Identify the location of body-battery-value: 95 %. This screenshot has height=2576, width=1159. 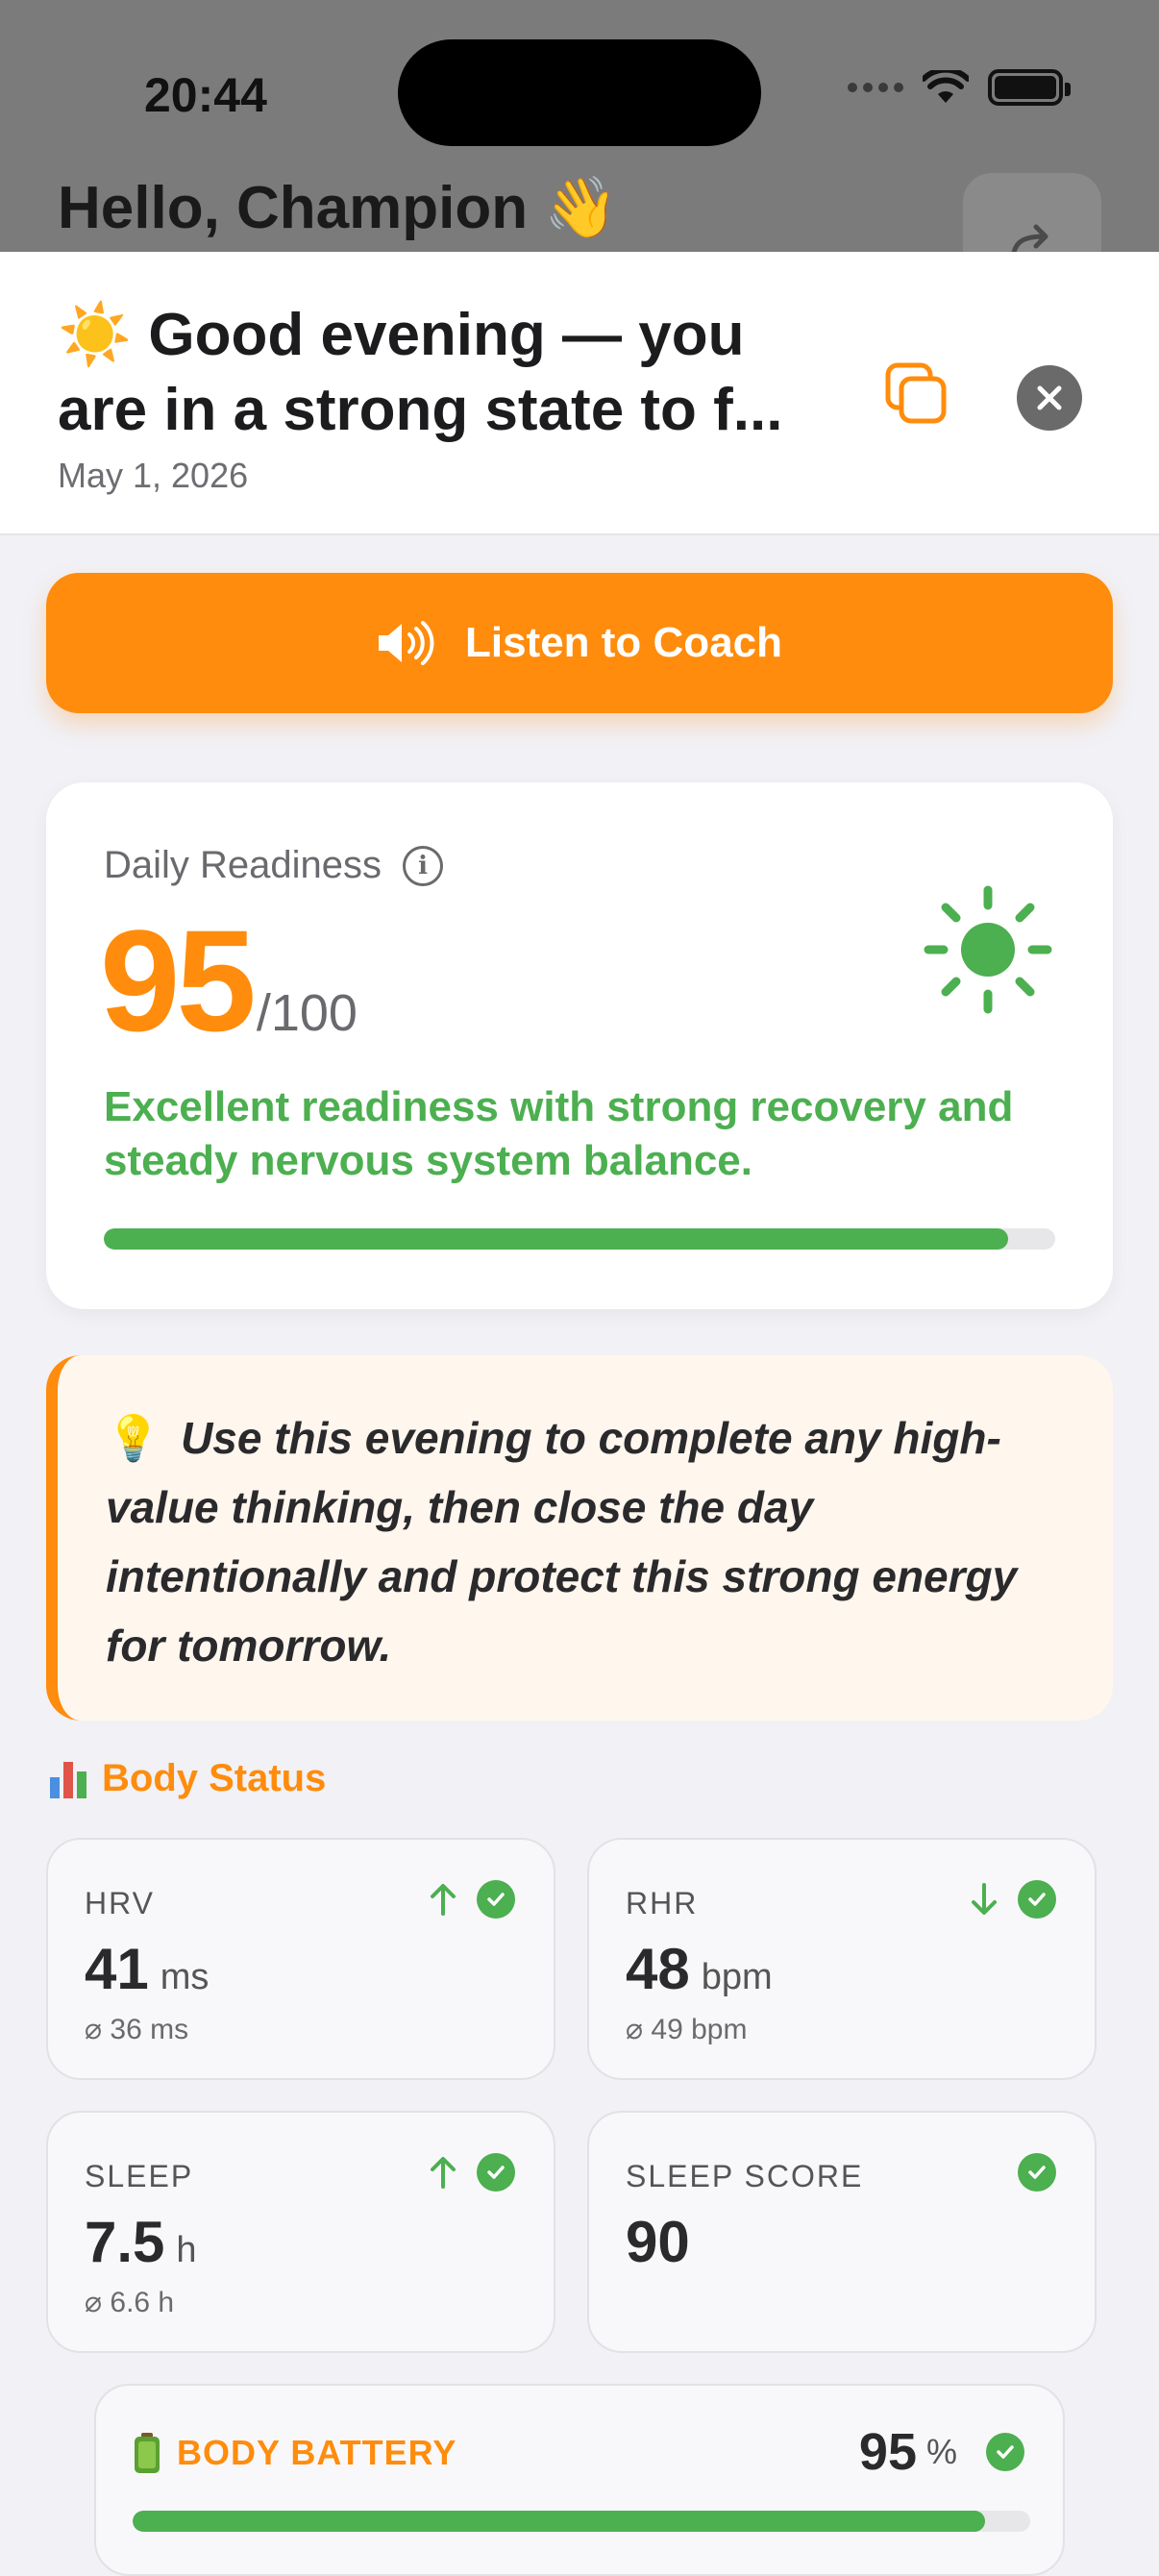
(941, 2452).